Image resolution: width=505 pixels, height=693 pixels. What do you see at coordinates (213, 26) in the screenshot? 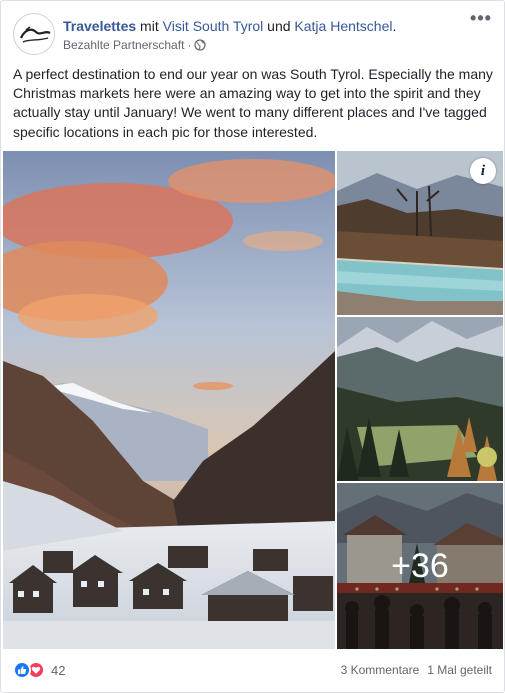
I see `partner-link: Visit South Tyrol` at bounding box center [213, 26].